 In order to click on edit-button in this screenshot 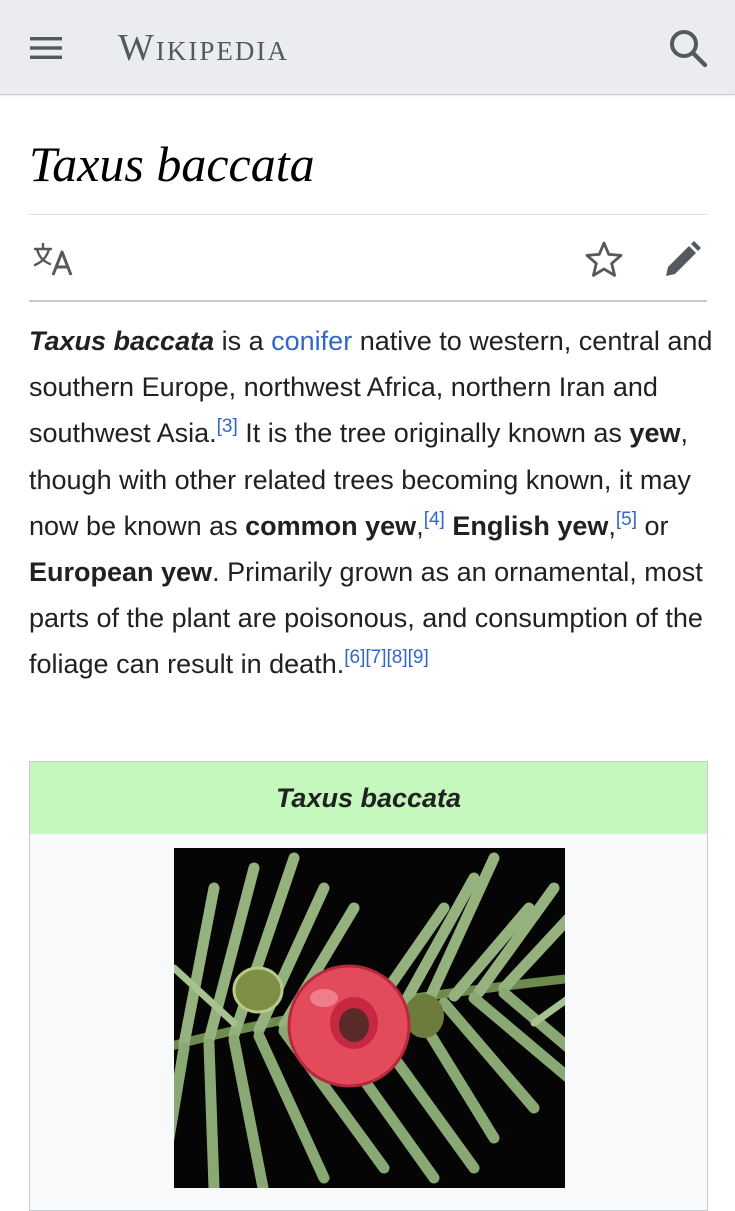, I will do `click(682, 260)`.